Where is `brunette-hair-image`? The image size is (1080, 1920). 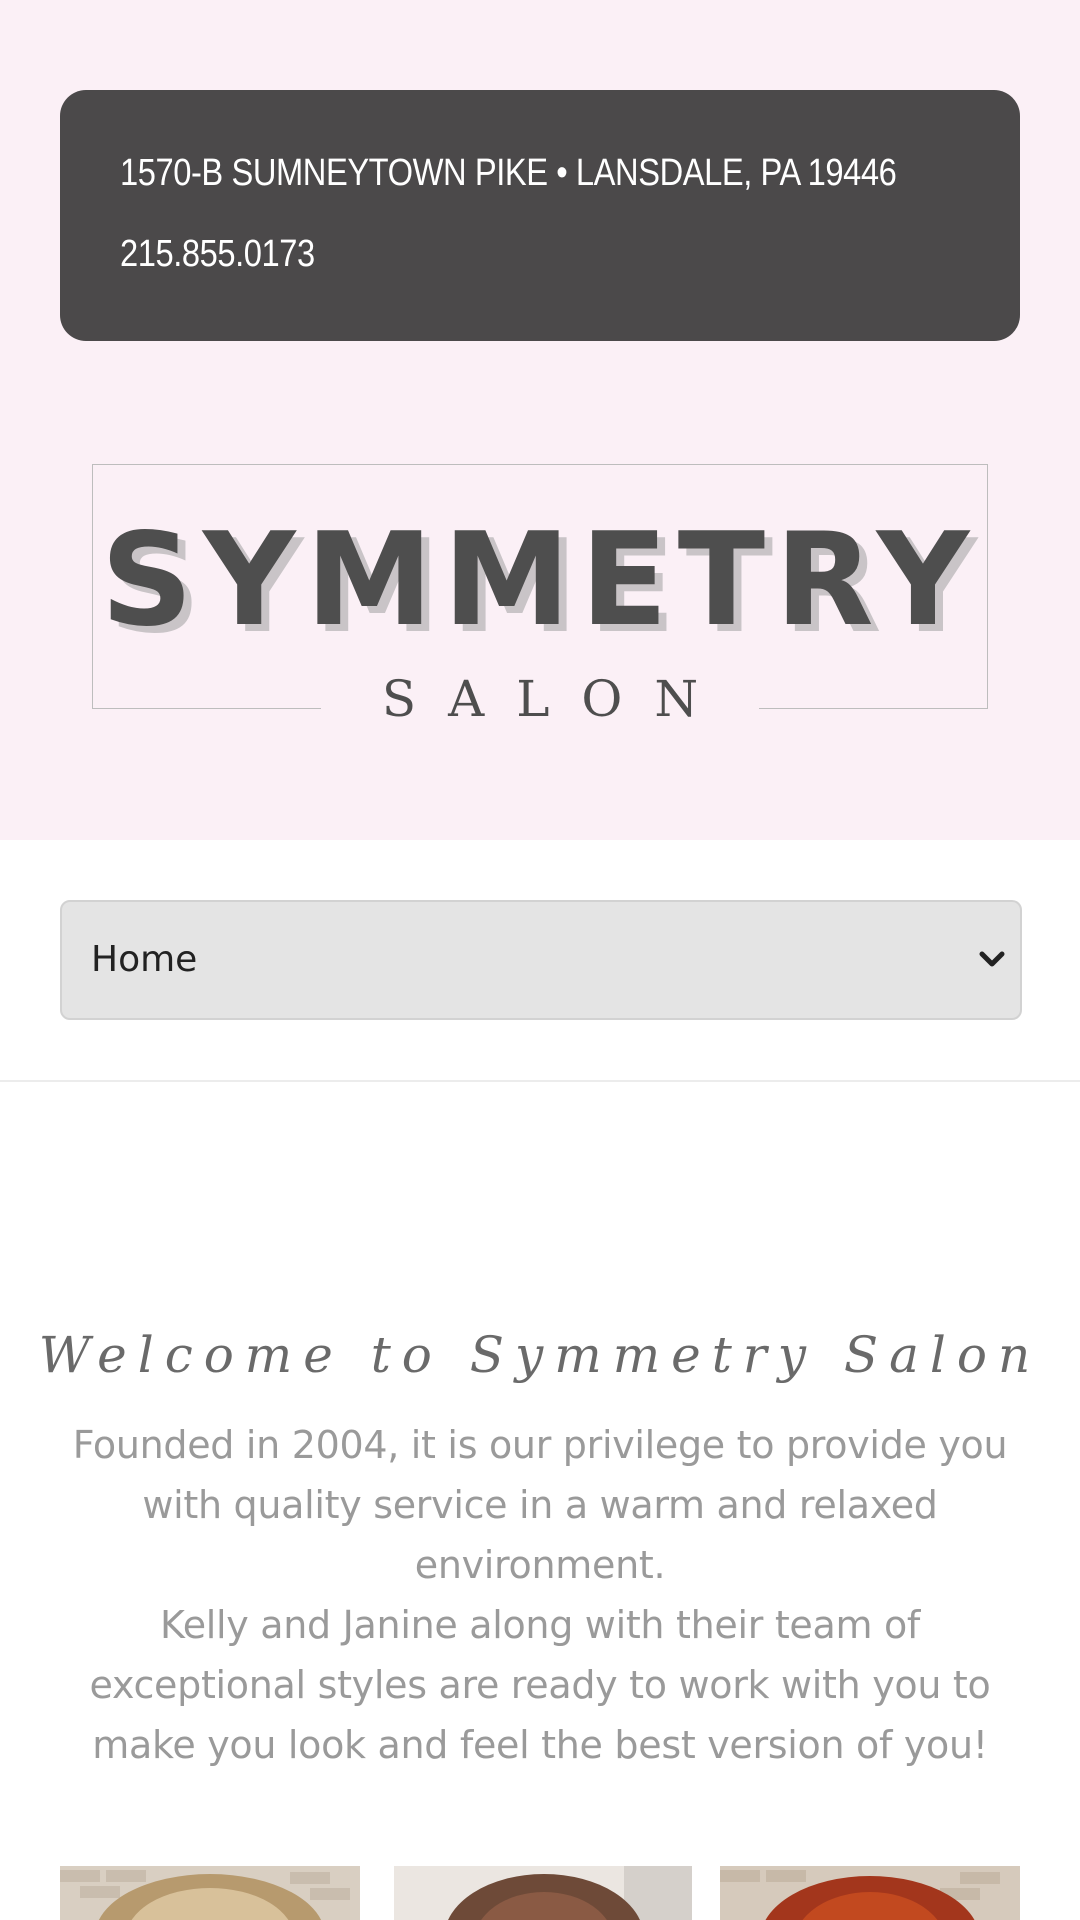 brunette-hair-image is located at coordinates (543, 1893).